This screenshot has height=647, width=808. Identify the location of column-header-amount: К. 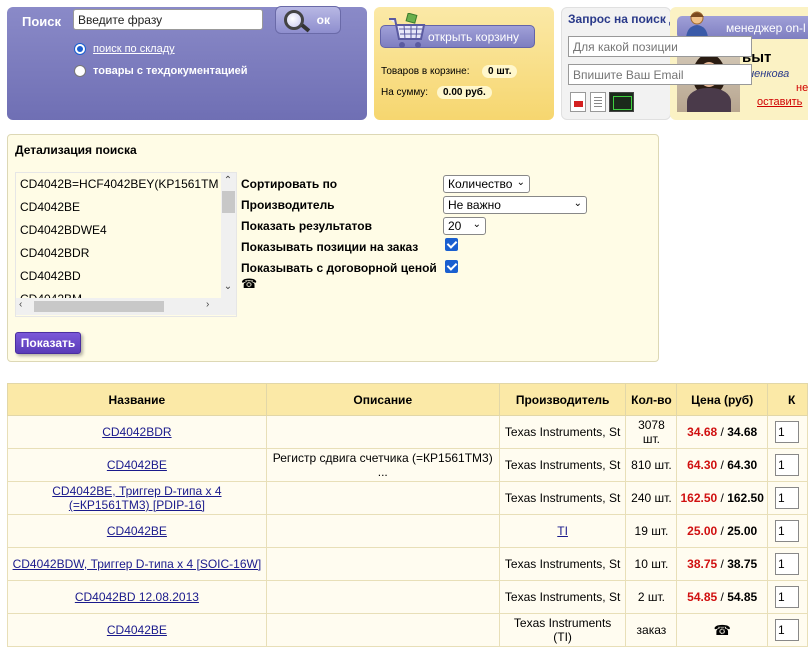
(787, 399).